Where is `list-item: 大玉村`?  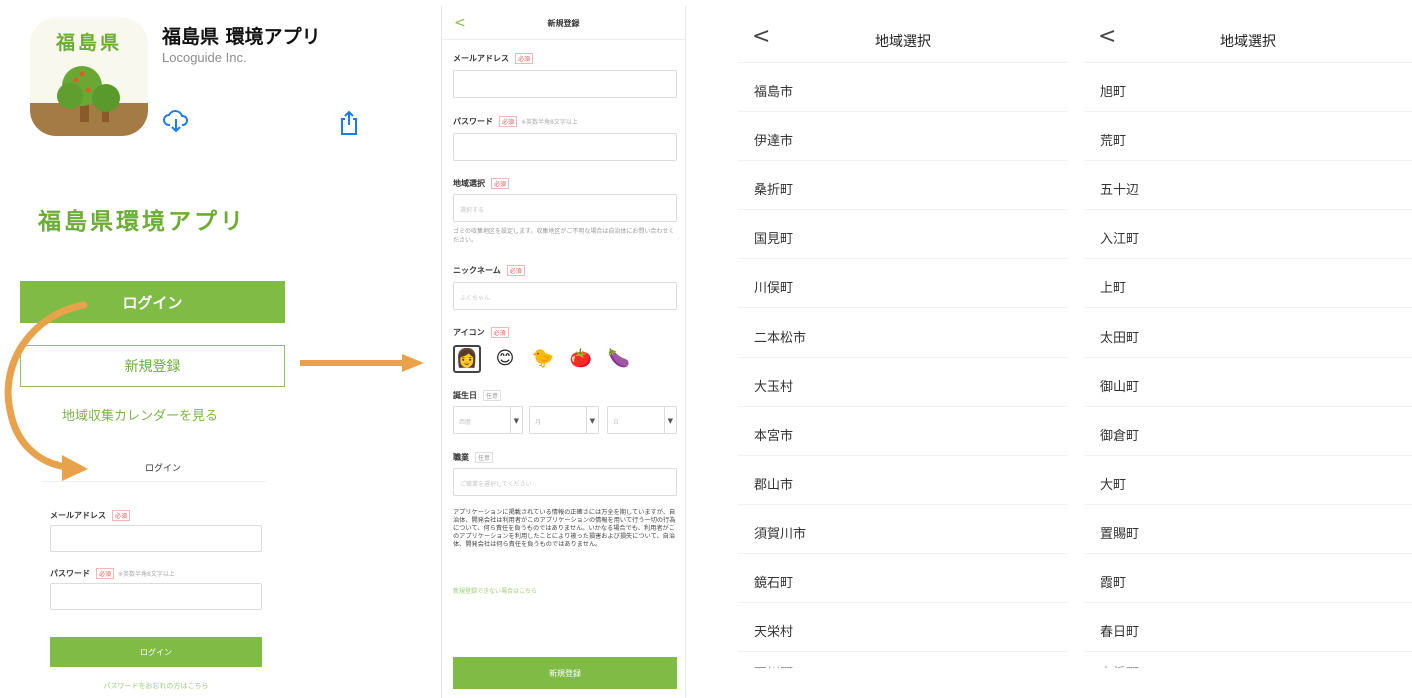 list-item: 大玉村 is located at coordinates (903, 382).